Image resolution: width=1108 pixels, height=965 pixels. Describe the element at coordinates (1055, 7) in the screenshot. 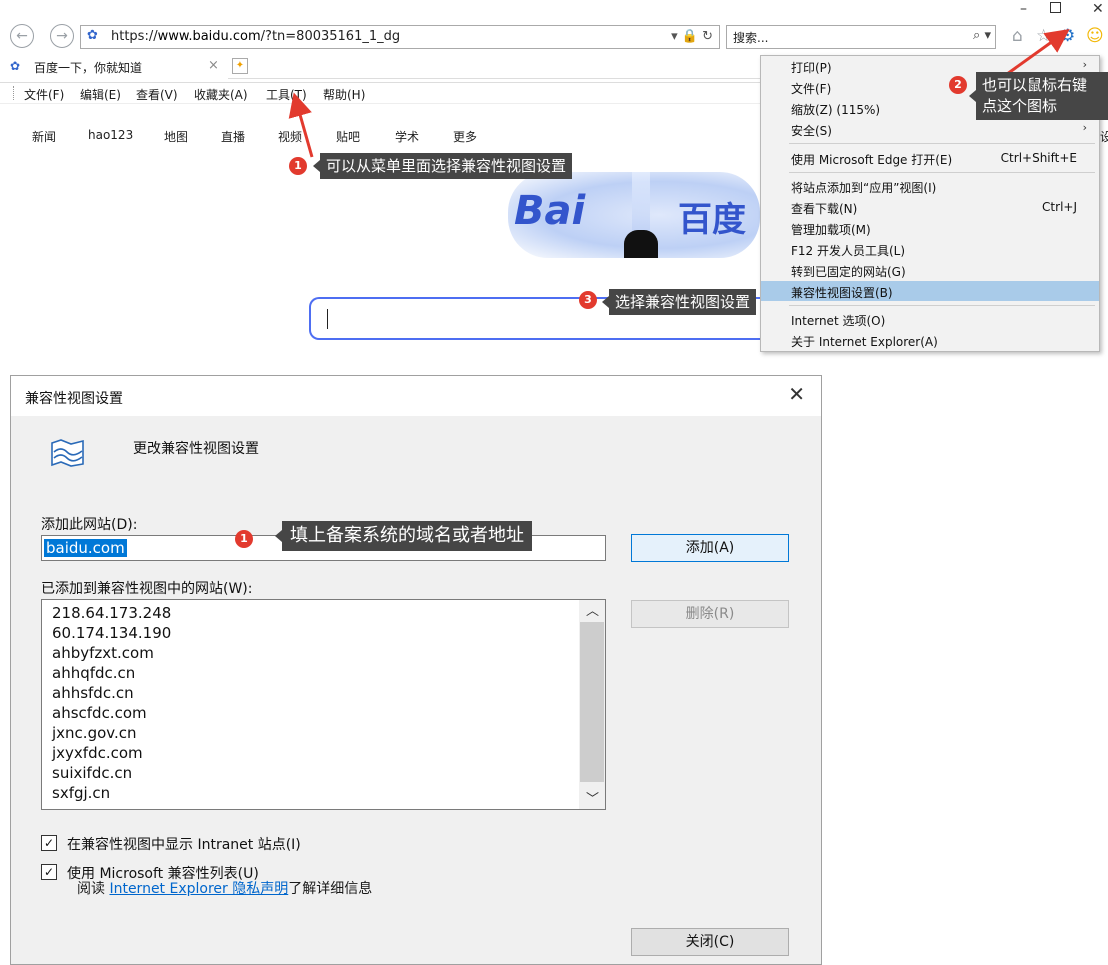

I see `maximize-button` at that location.